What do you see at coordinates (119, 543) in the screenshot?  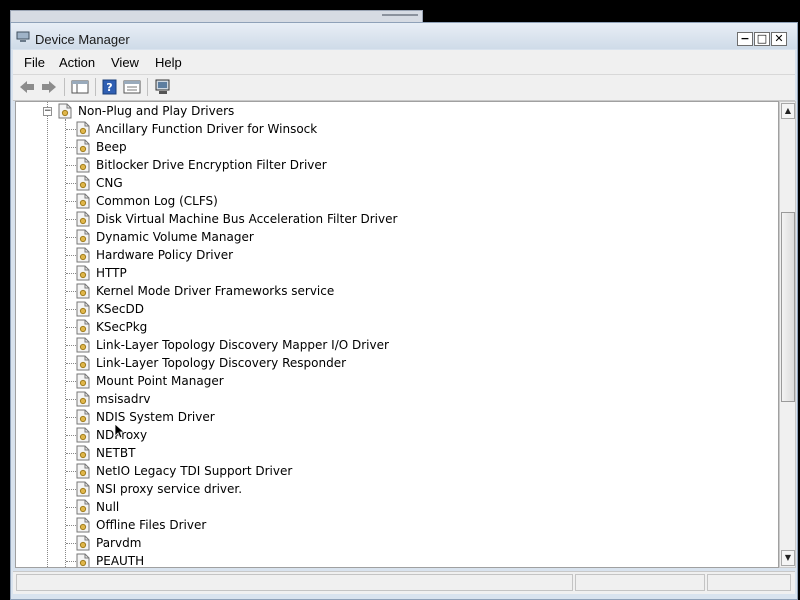 I see `tree-item-label: Parvdm` at bounding box center [119, 543].